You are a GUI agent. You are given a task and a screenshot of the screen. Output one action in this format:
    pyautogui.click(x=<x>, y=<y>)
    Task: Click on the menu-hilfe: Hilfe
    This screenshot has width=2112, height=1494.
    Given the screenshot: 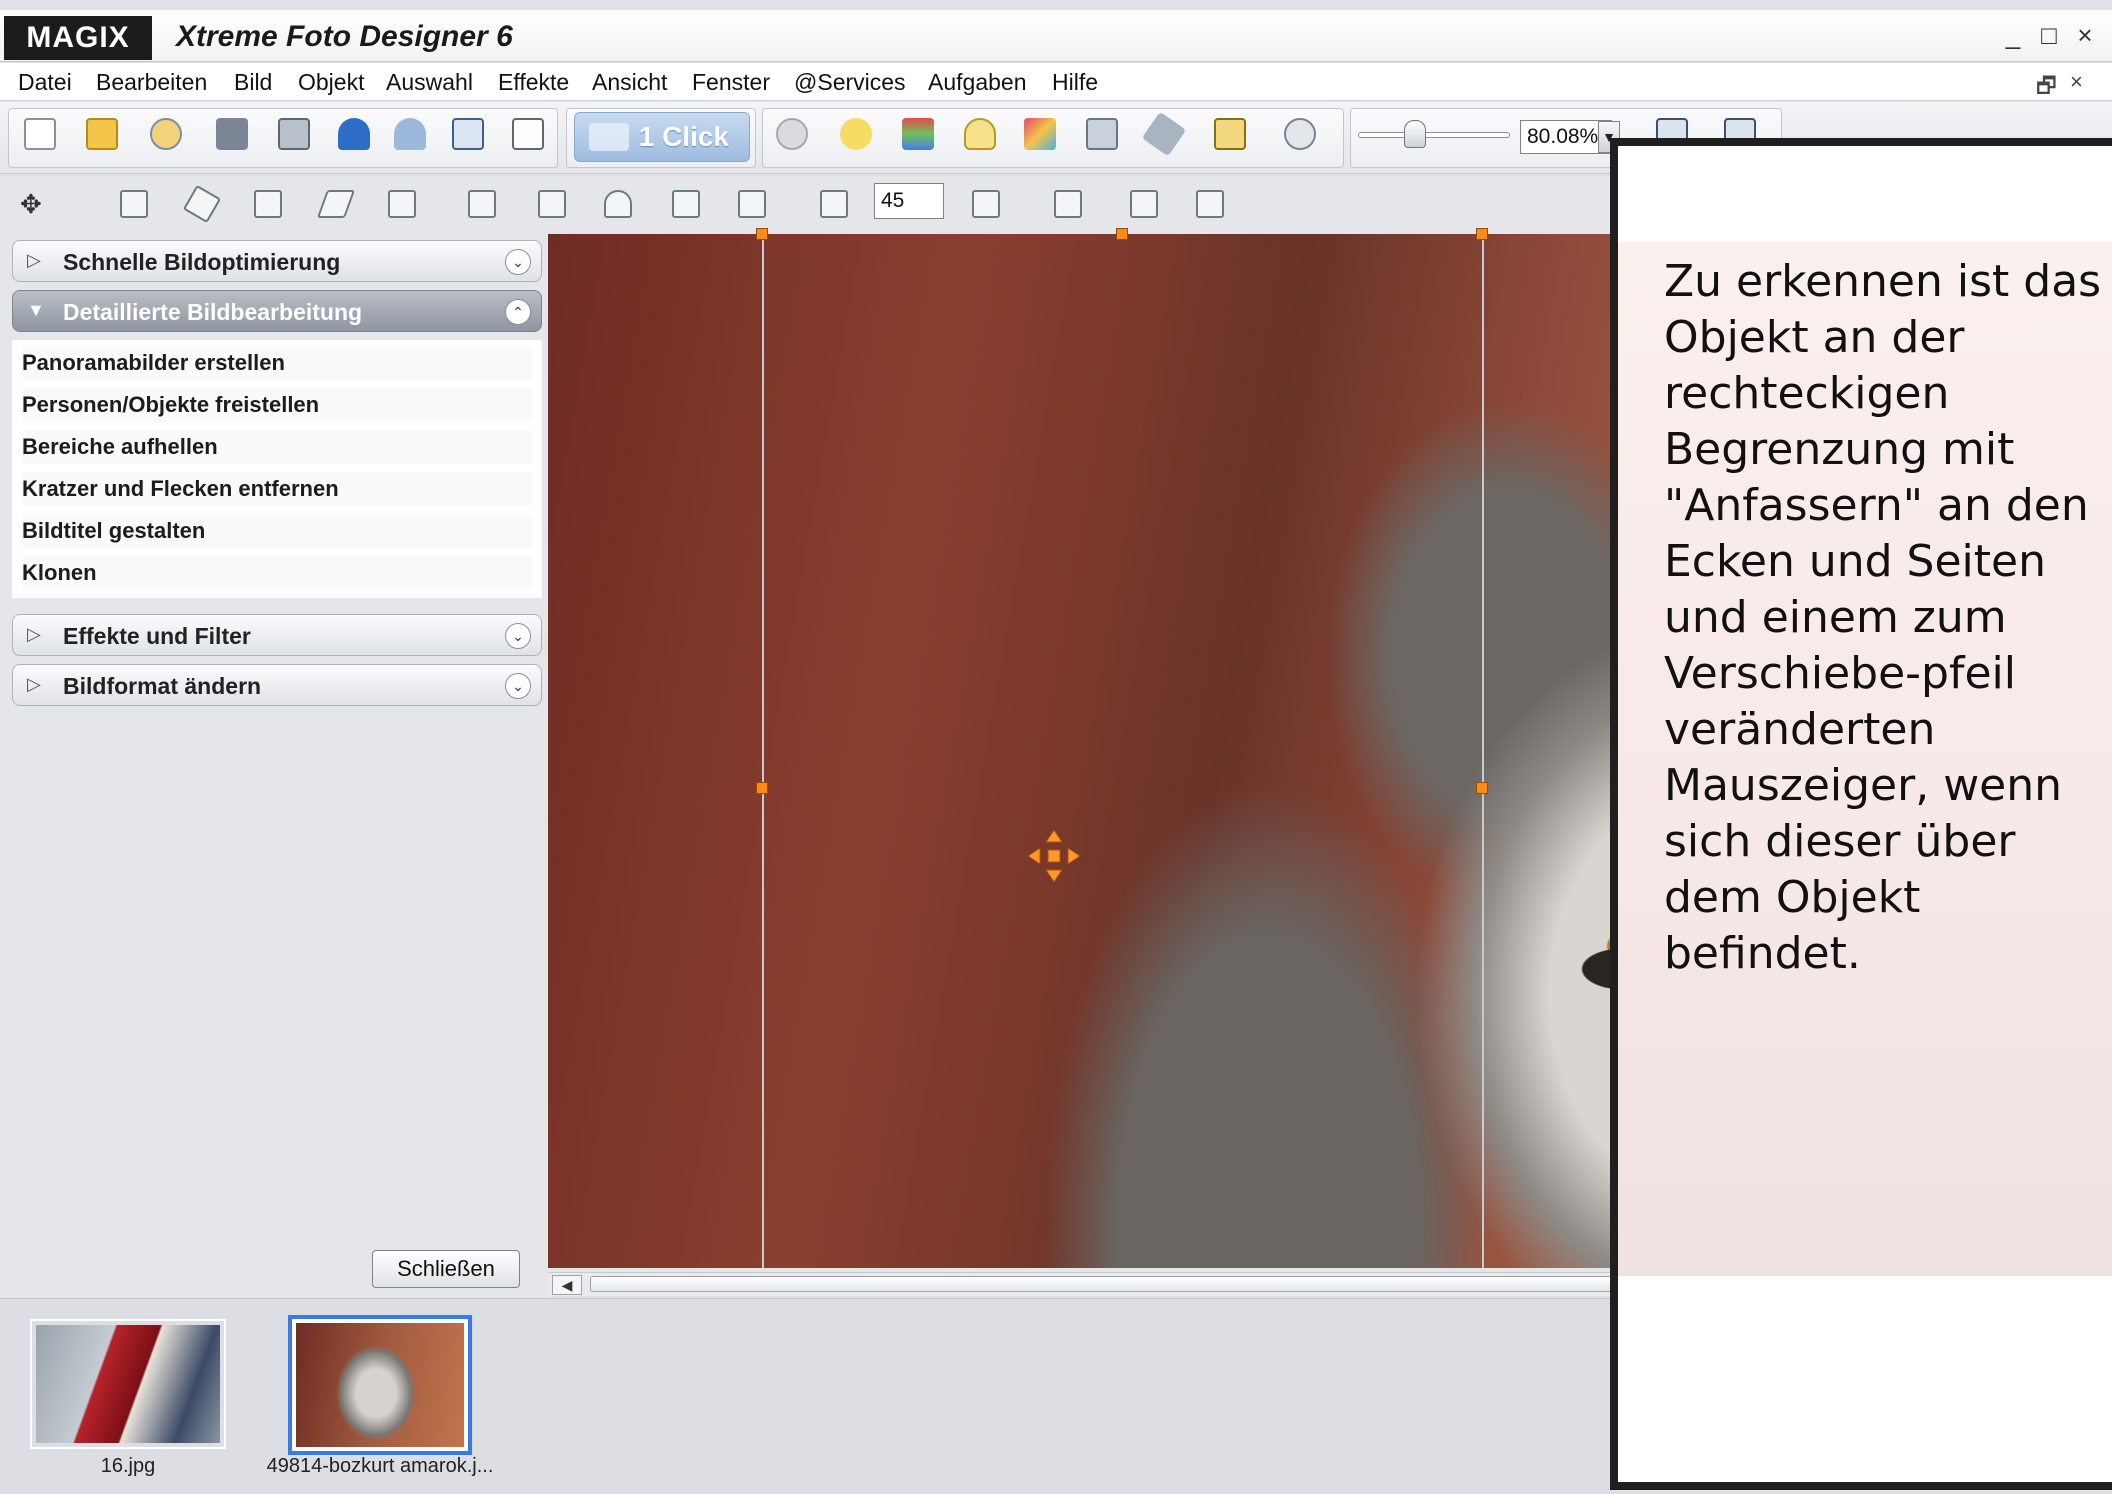 What is the action you would take?
    pyautogui.click(x=1075, y=82)
    